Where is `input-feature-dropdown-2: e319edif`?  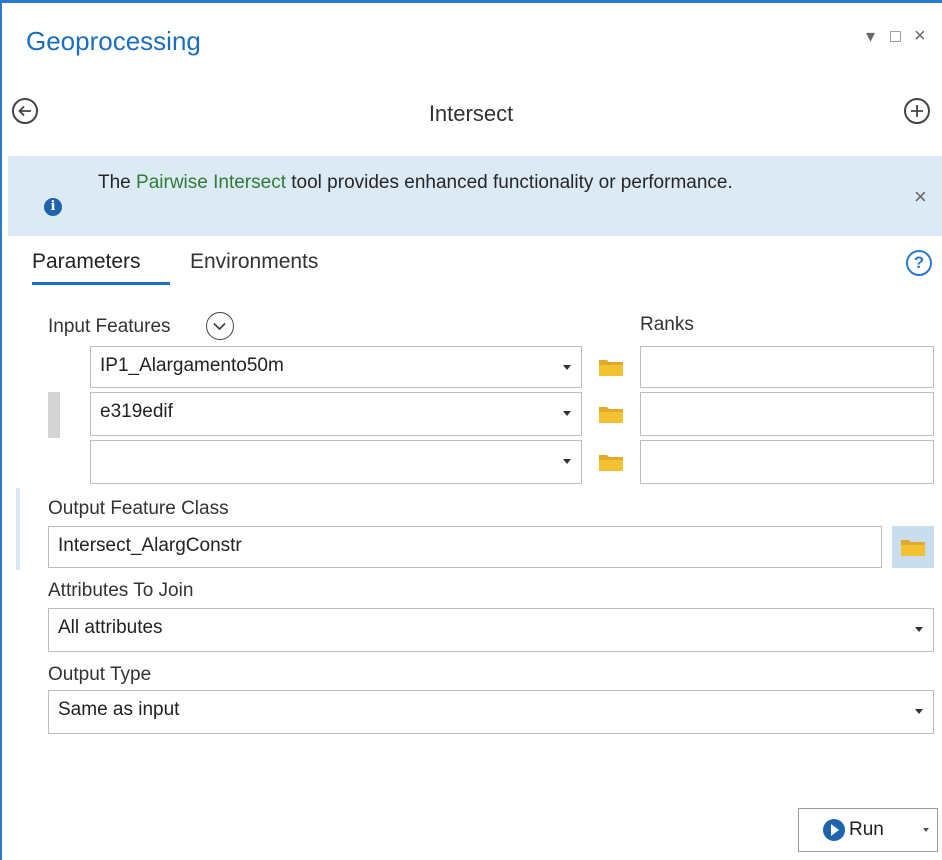
input-feature-dropdown-2: e319edif is located at coordinates (336, 414).